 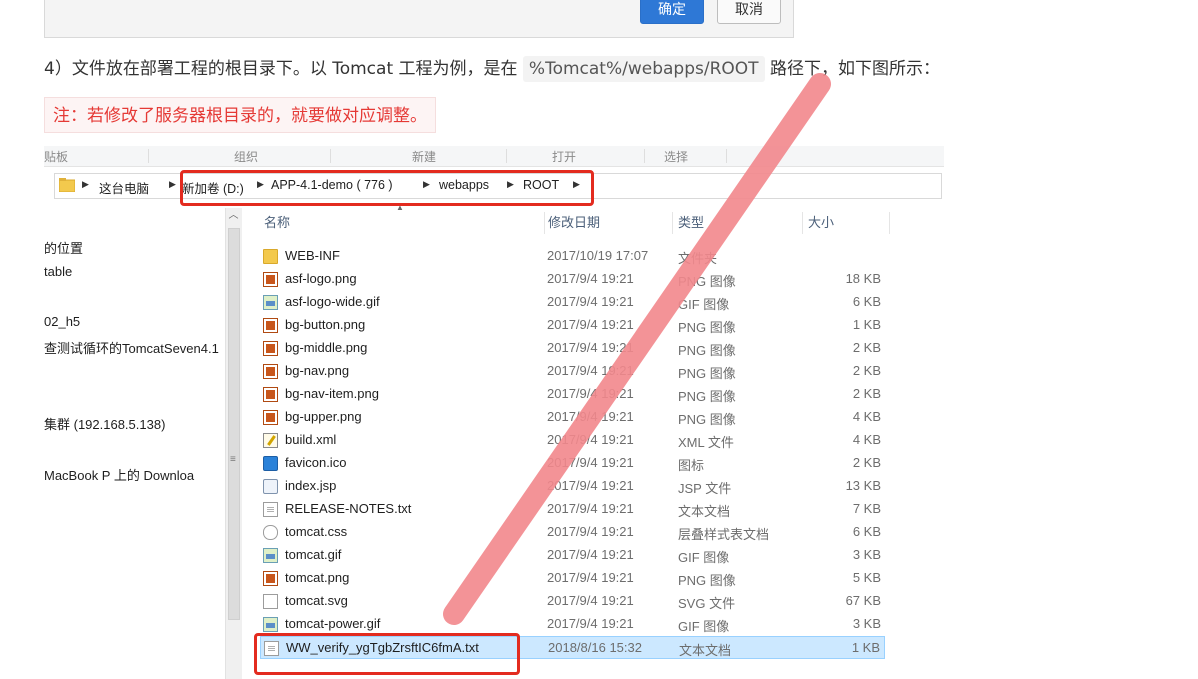 What do you see at coordinates (58, 271) in the screenshot?
I see `nav-item: table` at bounding box center [58, 271].